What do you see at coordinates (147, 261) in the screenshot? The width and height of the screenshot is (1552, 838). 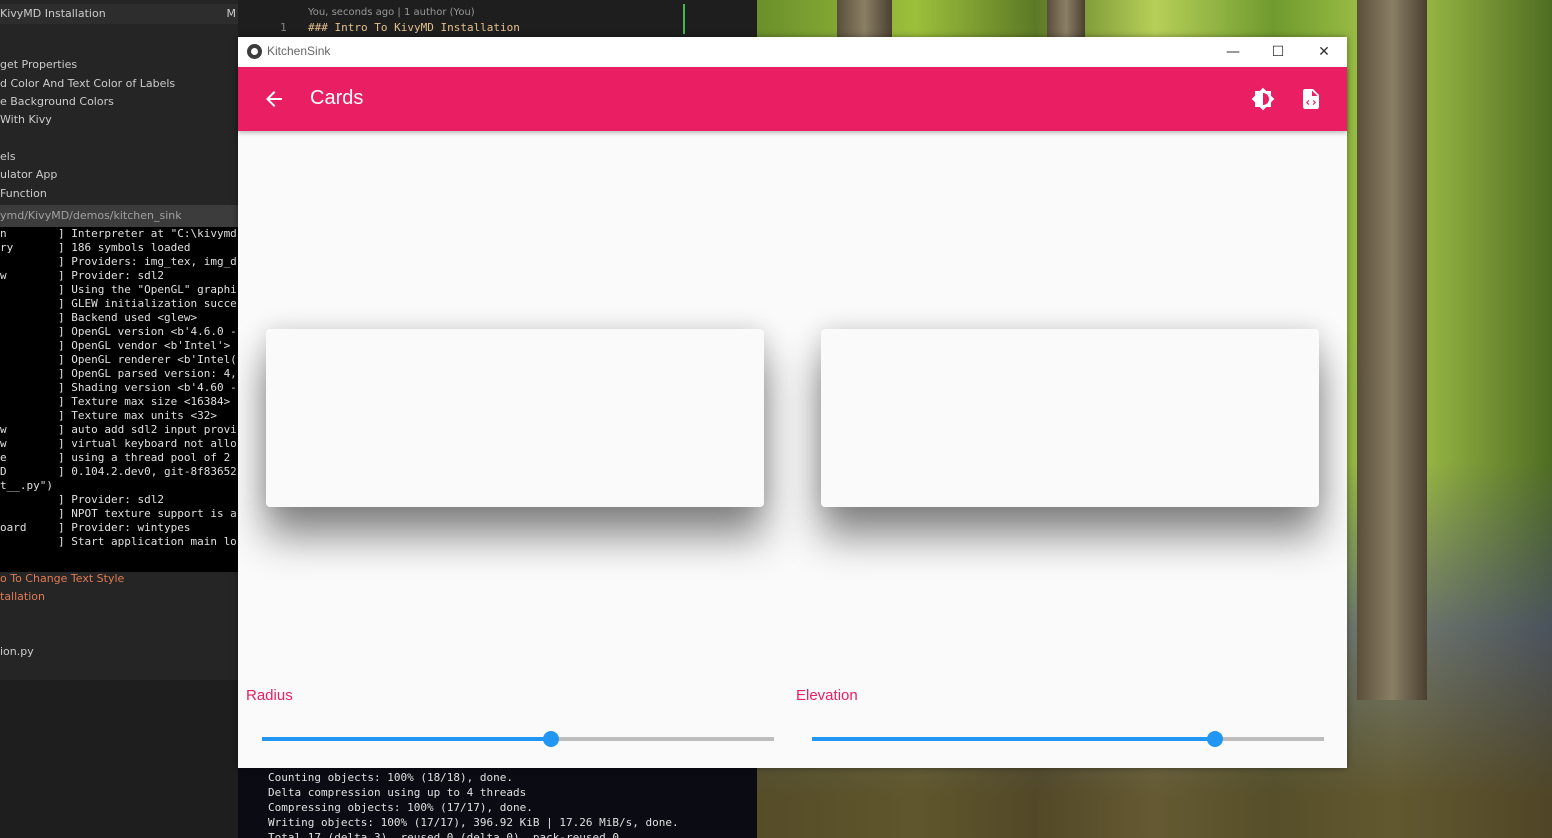 I see `terminal-line-text: ] Providers: img_tex, img_d` at bounding box center [147, 261].